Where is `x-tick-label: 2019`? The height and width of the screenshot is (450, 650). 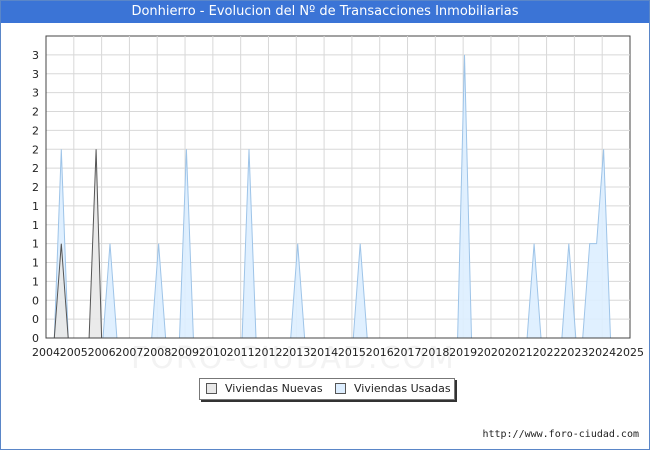
x-tick-label: 2019 is located at coordinates (463, 352).